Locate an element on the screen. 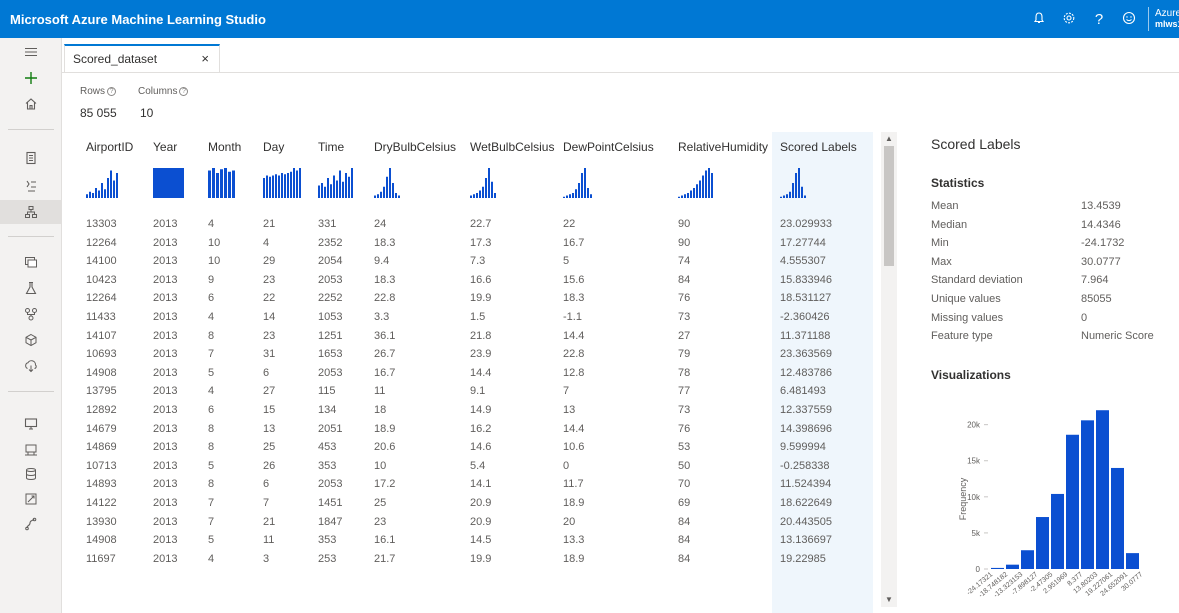 The height and width of the screenshot is (613, 1179). table-cell: 10 is located at coordinates (214, 243).